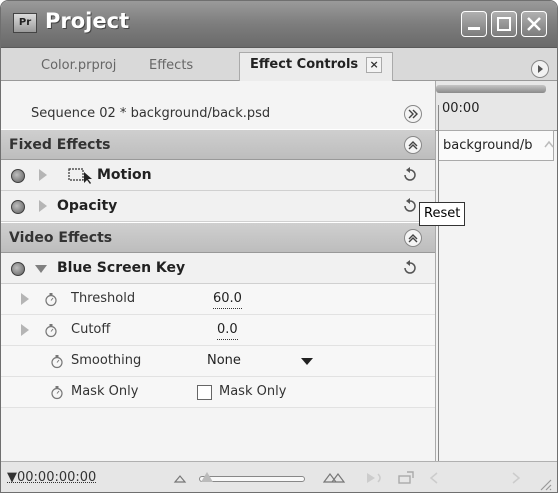 Image resolution: width=558 pixels, height=493 pixels. What do you see at coordinates (60, 145) in the screenshot?
I see `fixed-effects-label: Fixed Effects` at bounding box center [60, 145].